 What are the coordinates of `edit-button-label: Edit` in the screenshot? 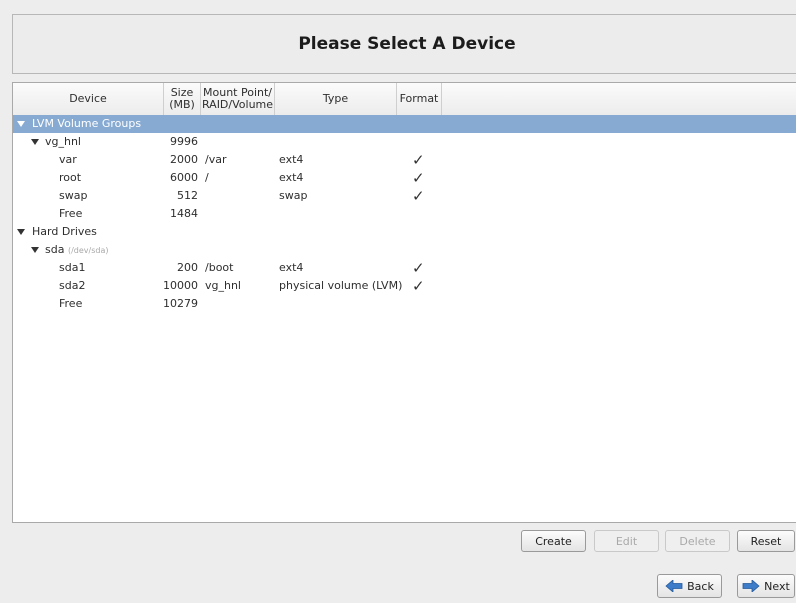 It's located at (626, 541).